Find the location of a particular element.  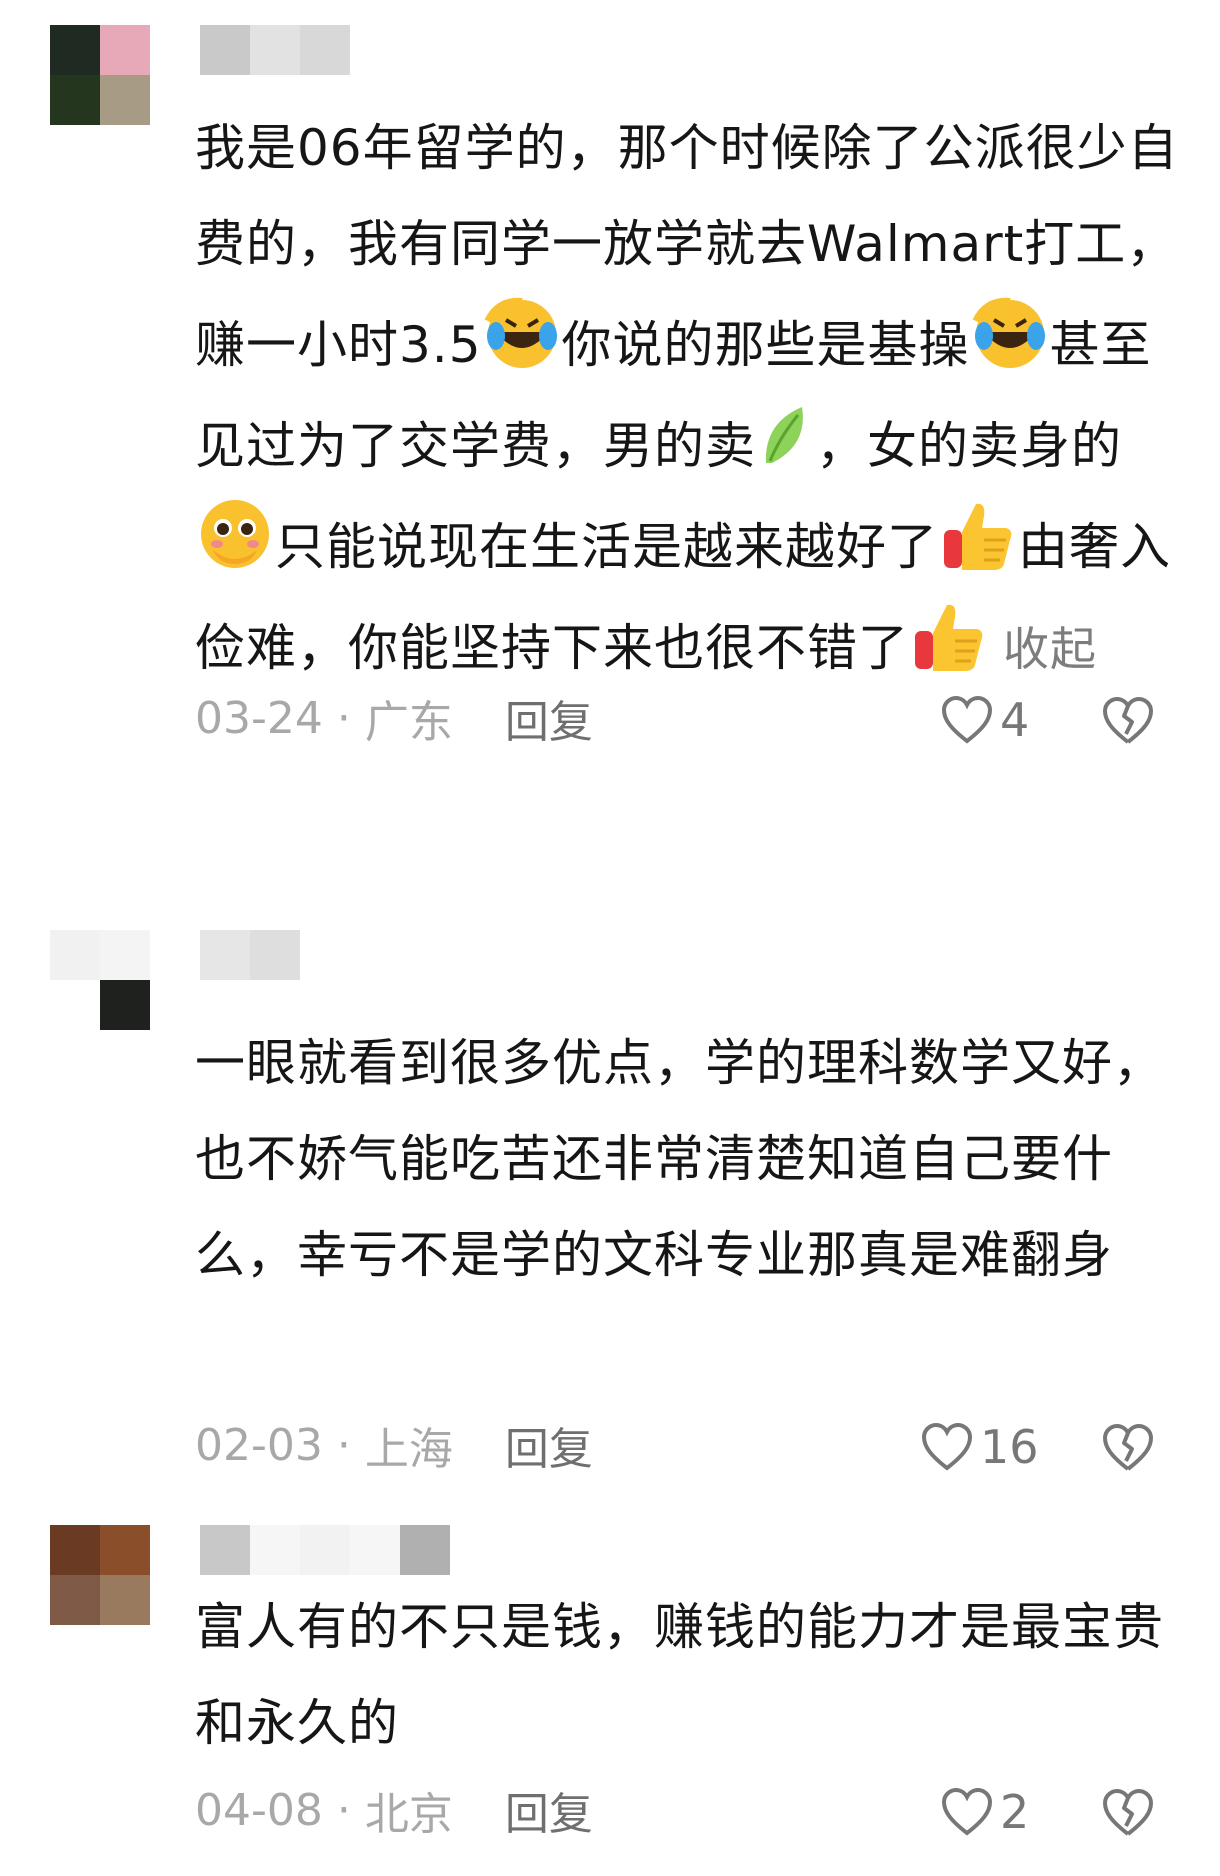

collapse-link: 收起 is located at coordinates (1050, 649).